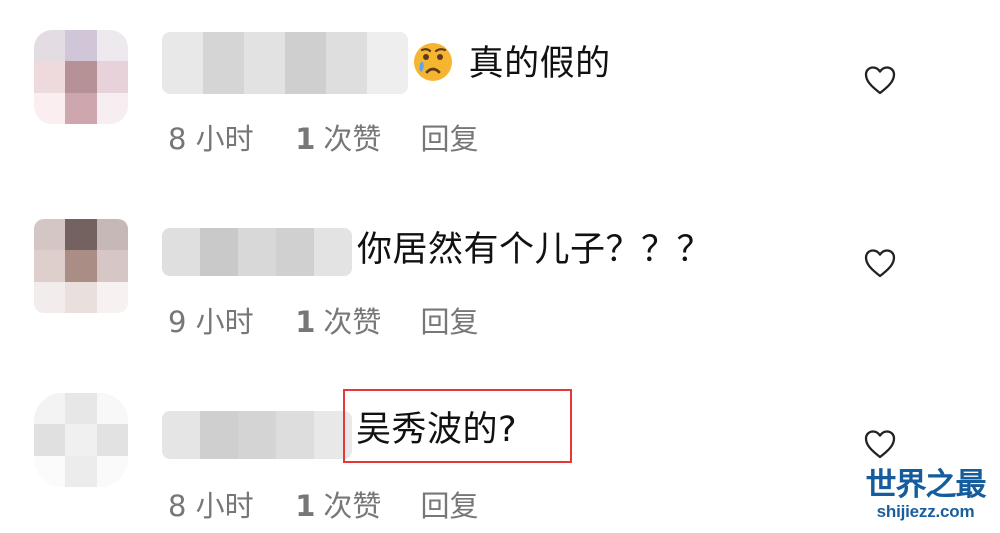 The image size is (1000, 533). I want to click on comment-text: 你居然有个儿子？？？, so click(534, 250).